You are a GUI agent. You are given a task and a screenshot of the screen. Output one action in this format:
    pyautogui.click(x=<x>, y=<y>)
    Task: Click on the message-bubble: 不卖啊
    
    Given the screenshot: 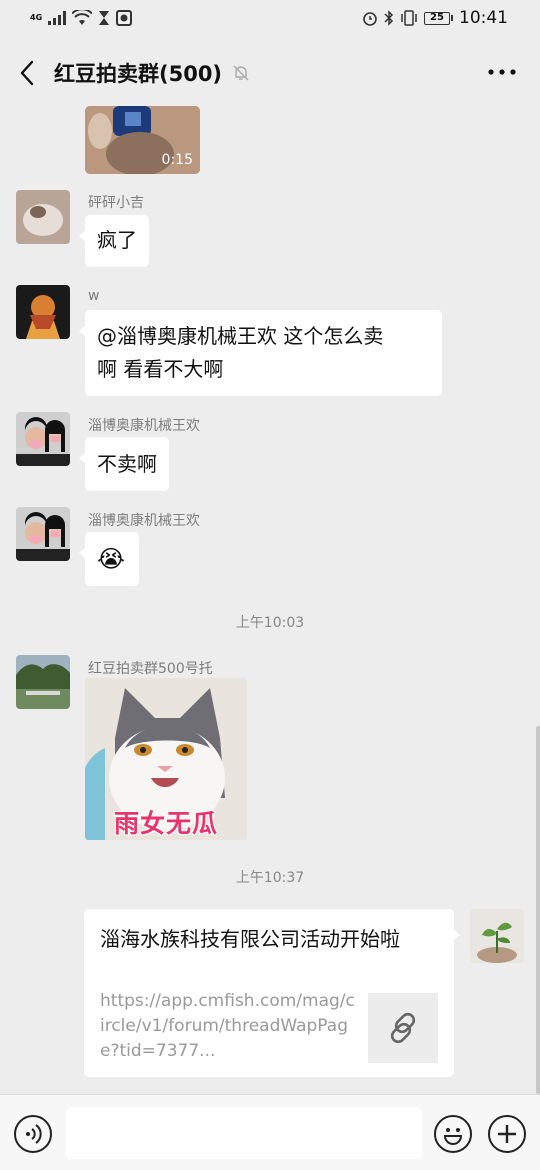 What is the action you would take?
    pyautogui.click(x=124, y=464)
    